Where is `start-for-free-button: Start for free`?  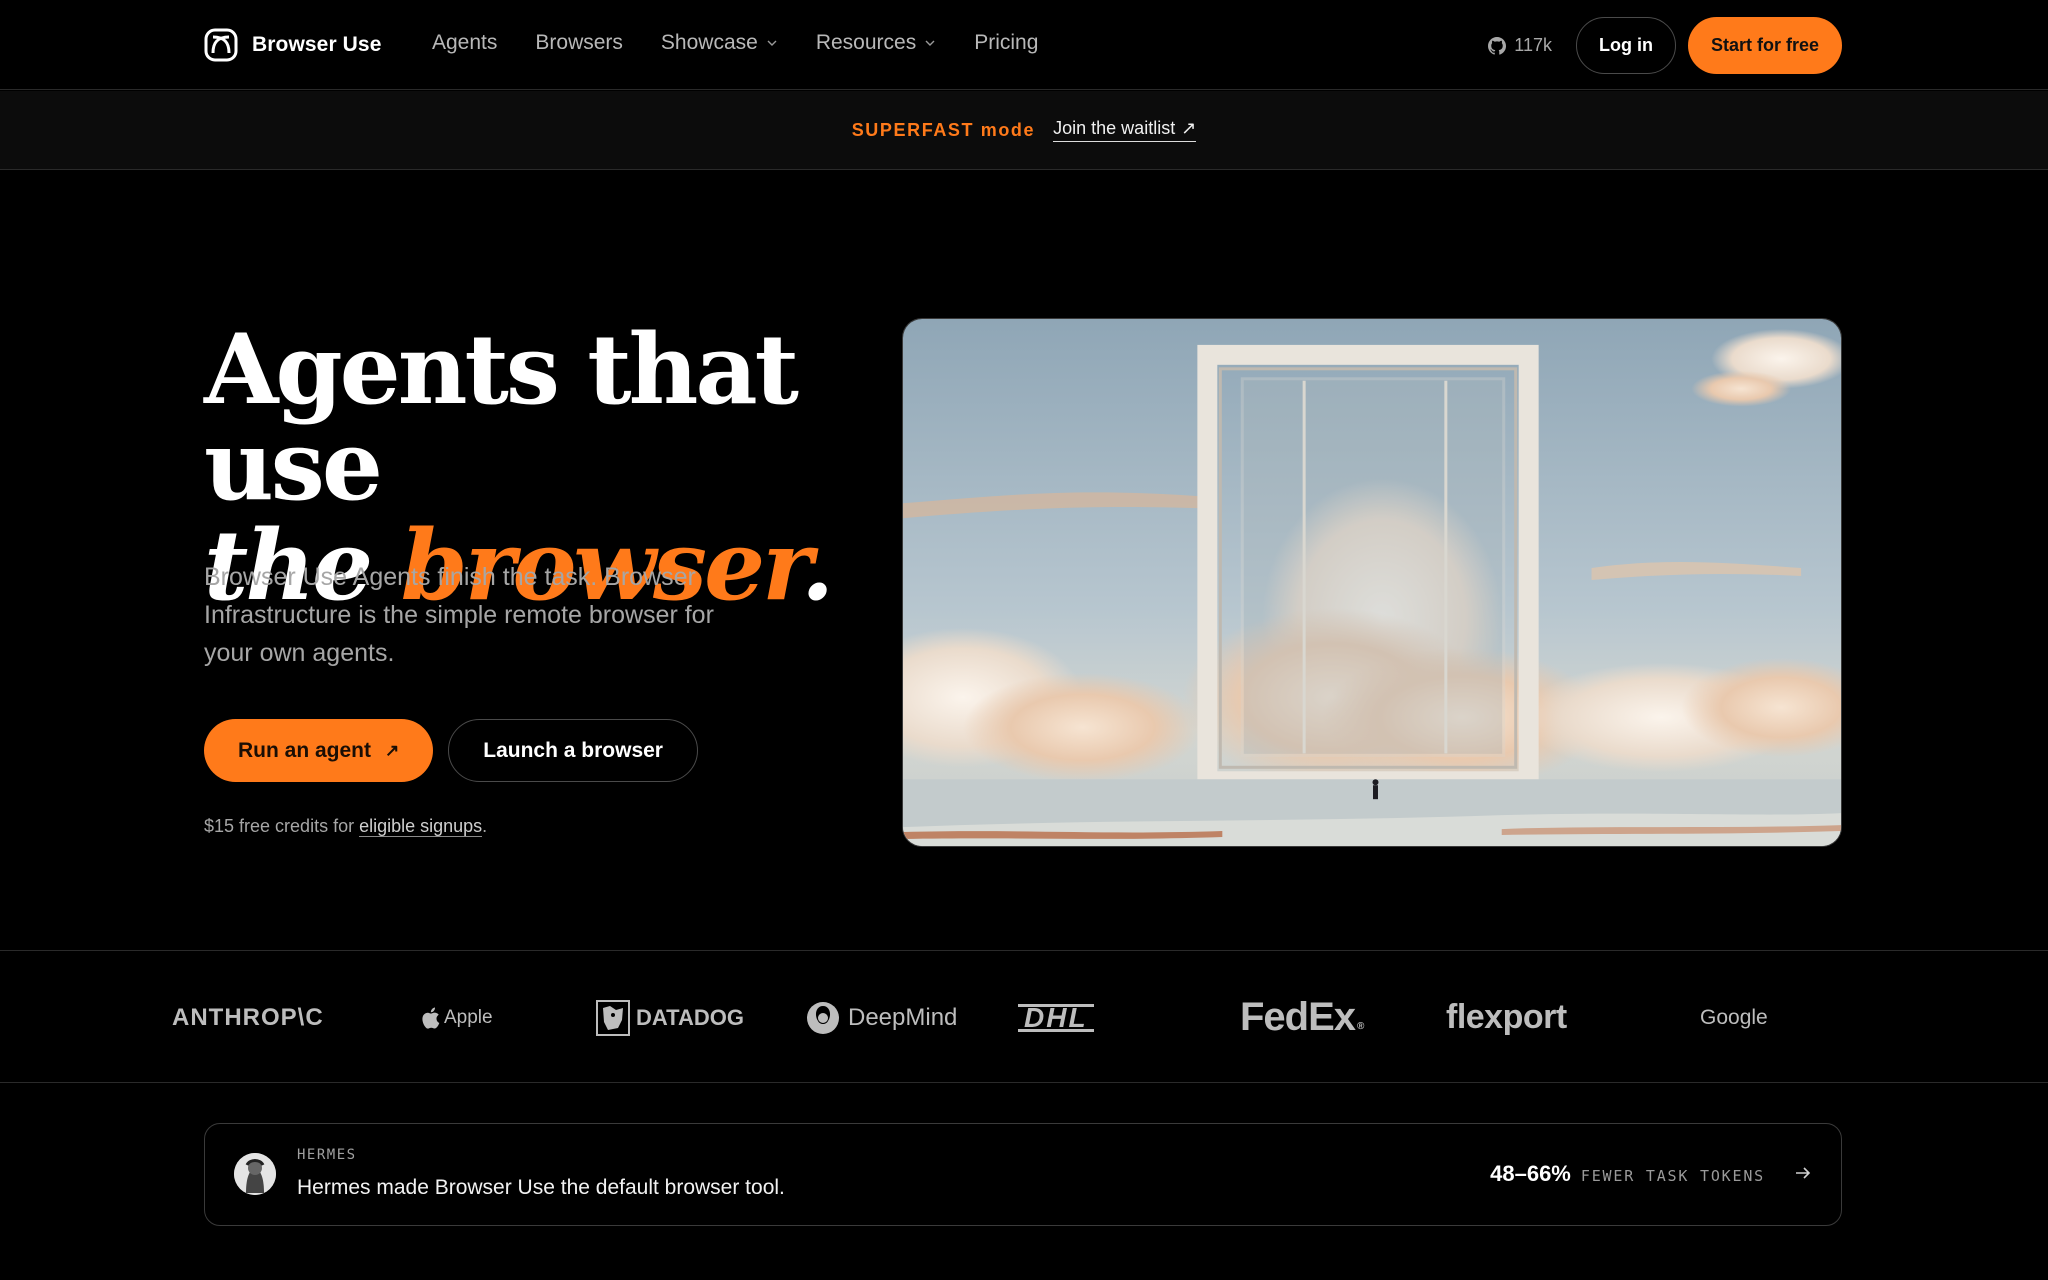
start-for-free-button: Start for free is located at coordinates (1764, 45).